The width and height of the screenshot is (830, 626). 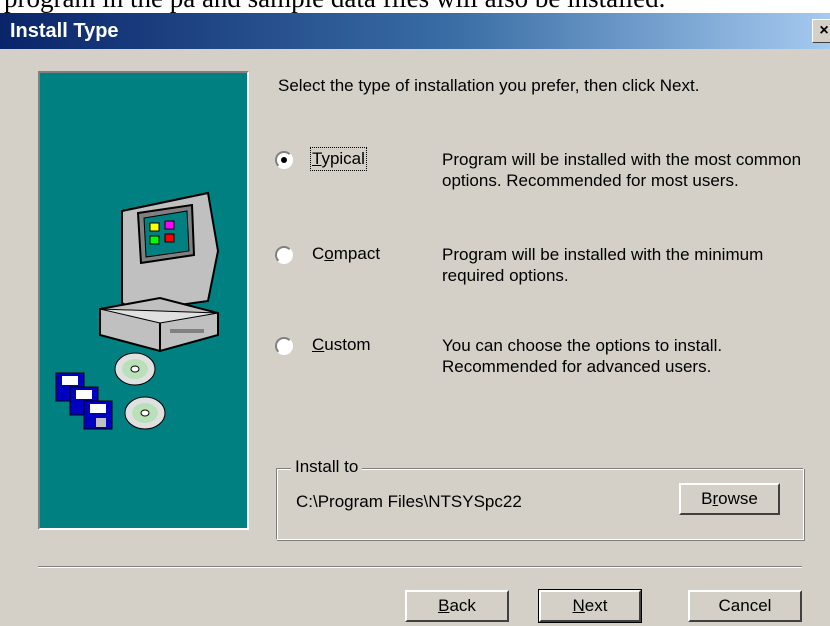 I want to click on back-button: Back, so click(x=457, y=606).